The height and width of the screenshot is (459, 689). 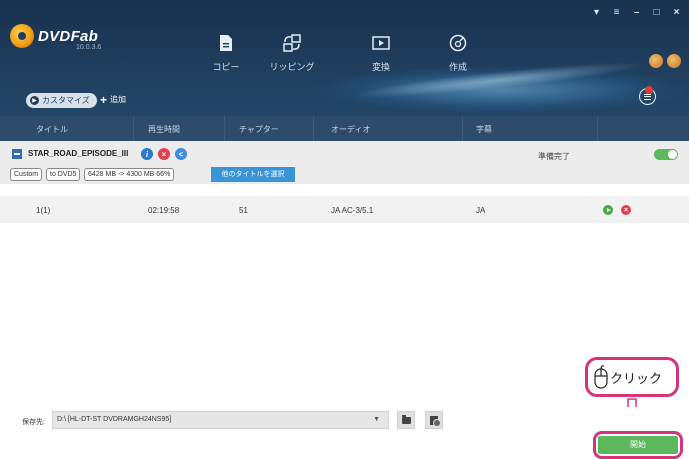 What do you see at coordinates (78, 153) in the screenshot?
I see `source-title: STAR_ROAD_EPISODE_III` at bounding box center [78, 153].